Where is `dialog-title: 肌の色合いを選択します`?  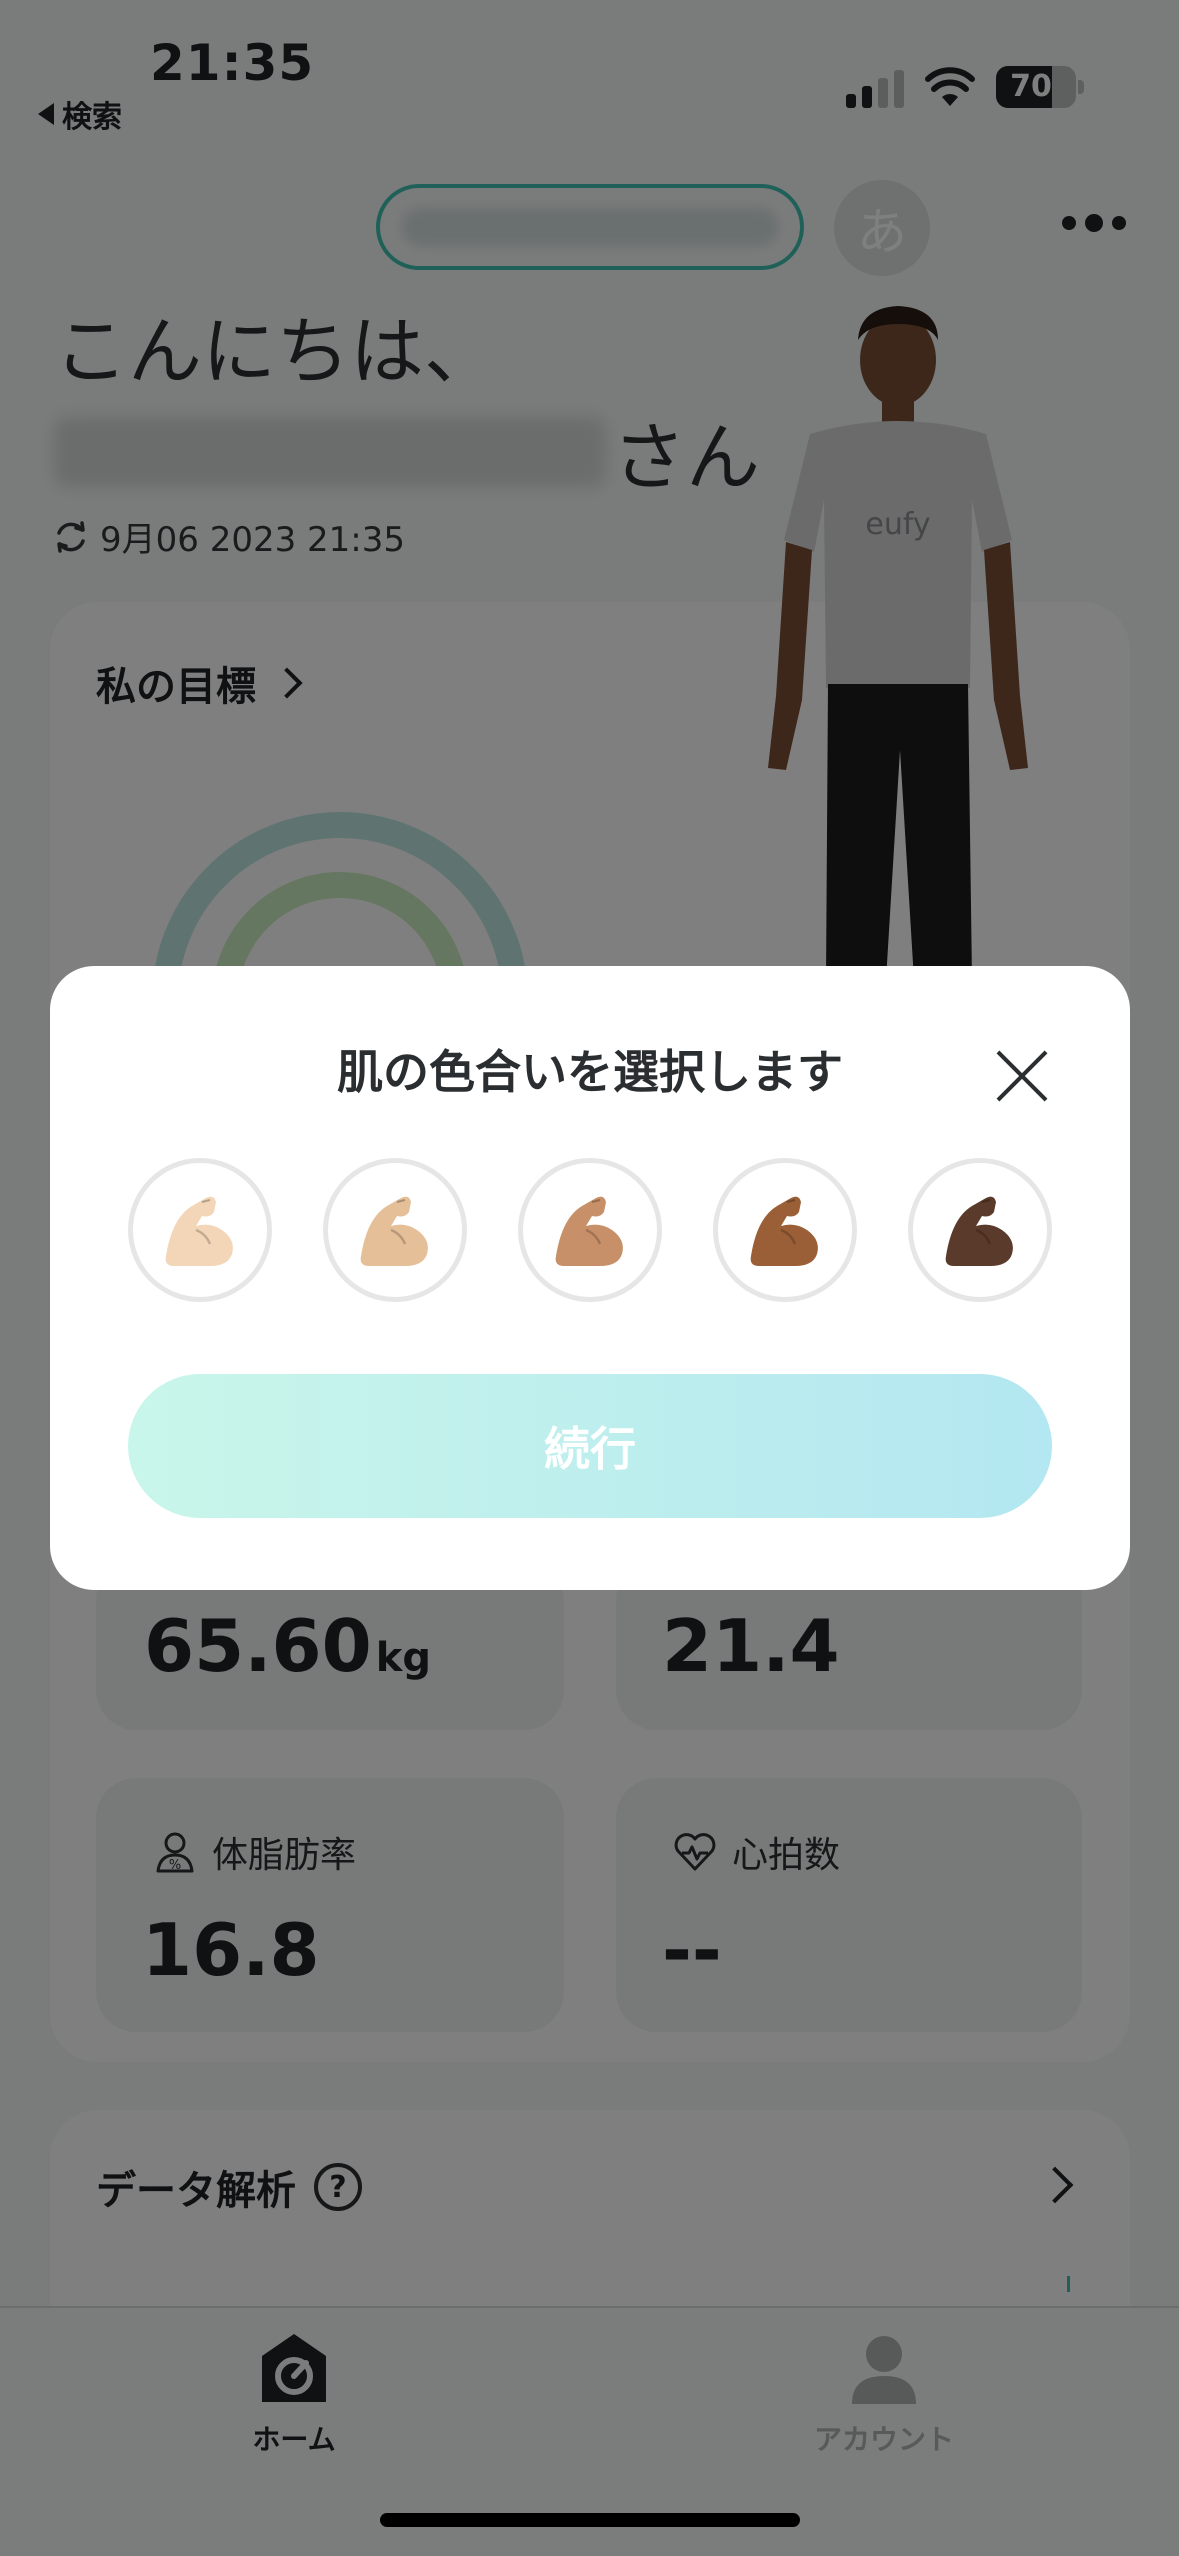 dialog-title: 肌の色合いを選択します is located at coordinates (590, 1072).